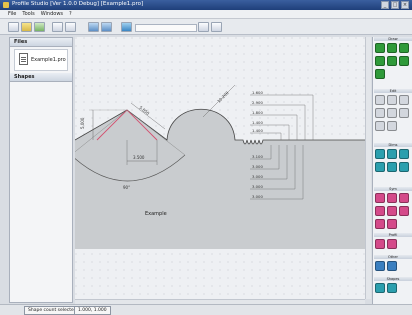  I want to click on example-label: Example, so click(156, 214).